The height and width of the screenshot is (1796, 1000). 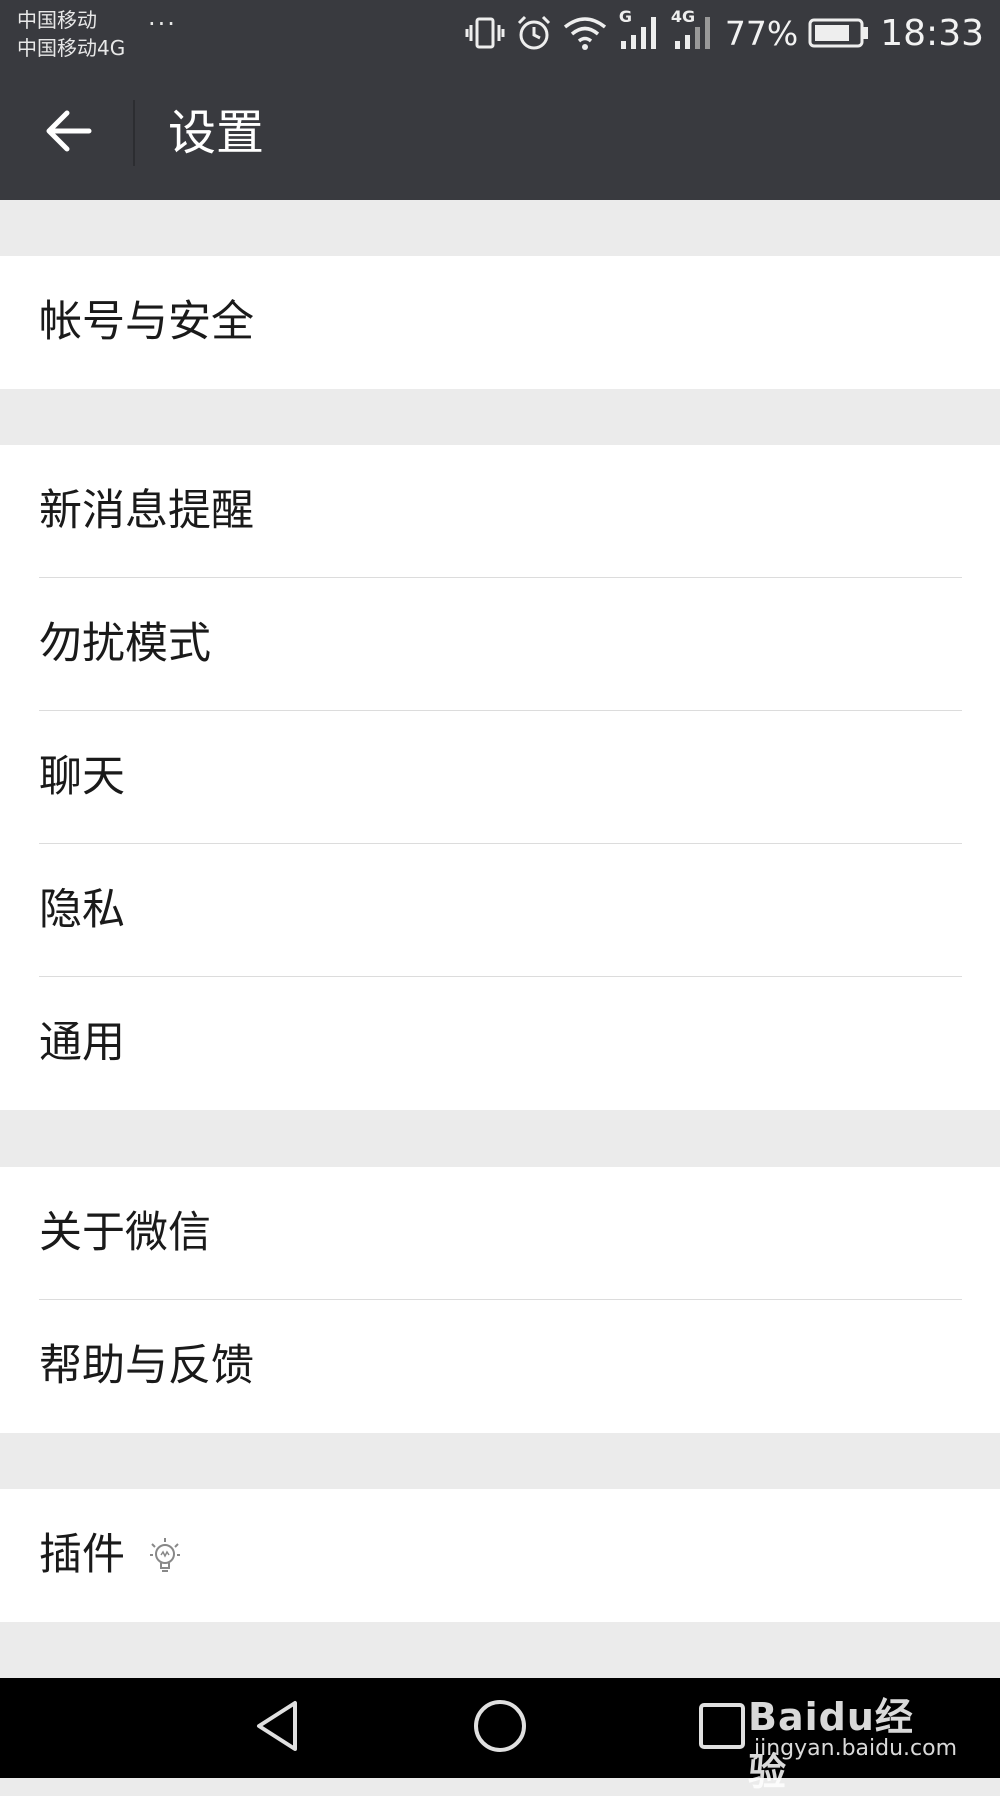 I want to click on lightbulb-icon, so click(x=165, y=1556).